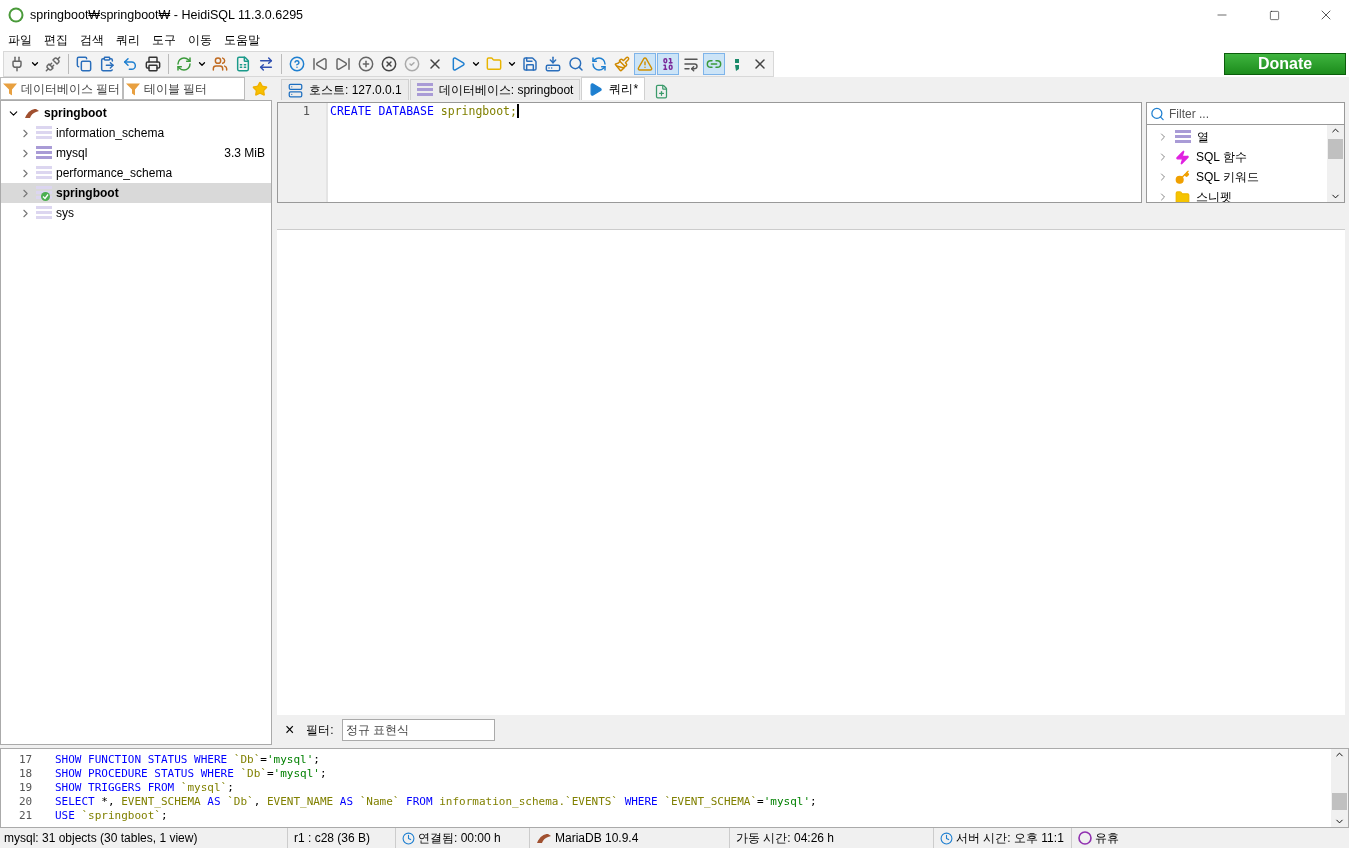 Image resolution: width=1349 pixels, height=848 pixels. I want to click on database-filter-field: 데이터베이스 필터, so click(61, 88).